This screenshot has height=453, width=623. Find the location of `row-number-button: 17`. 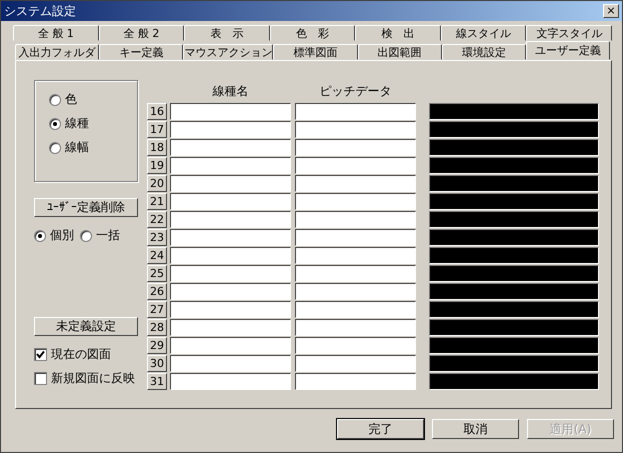

row-number-button: 17 is located at coordinates (157, 129).